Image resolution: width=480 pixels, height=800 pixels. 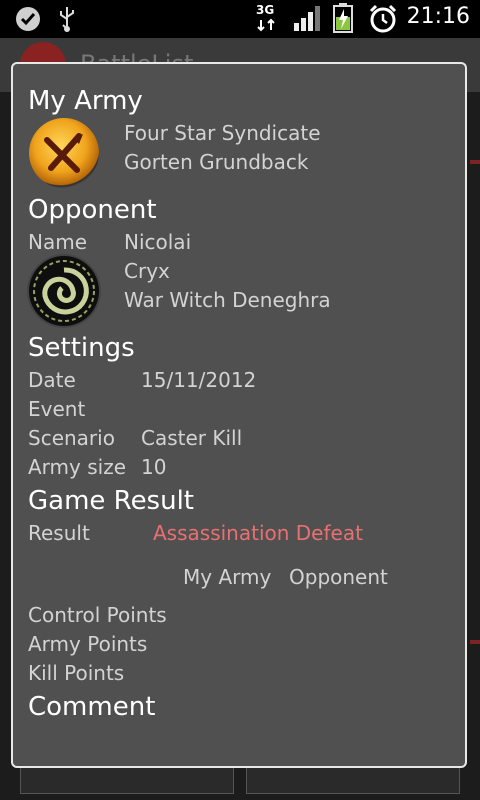 What do you see at coordinates (52, 380) in the screenshot?
I see `settings-date-label: Date` at bounding box center [52, 380].